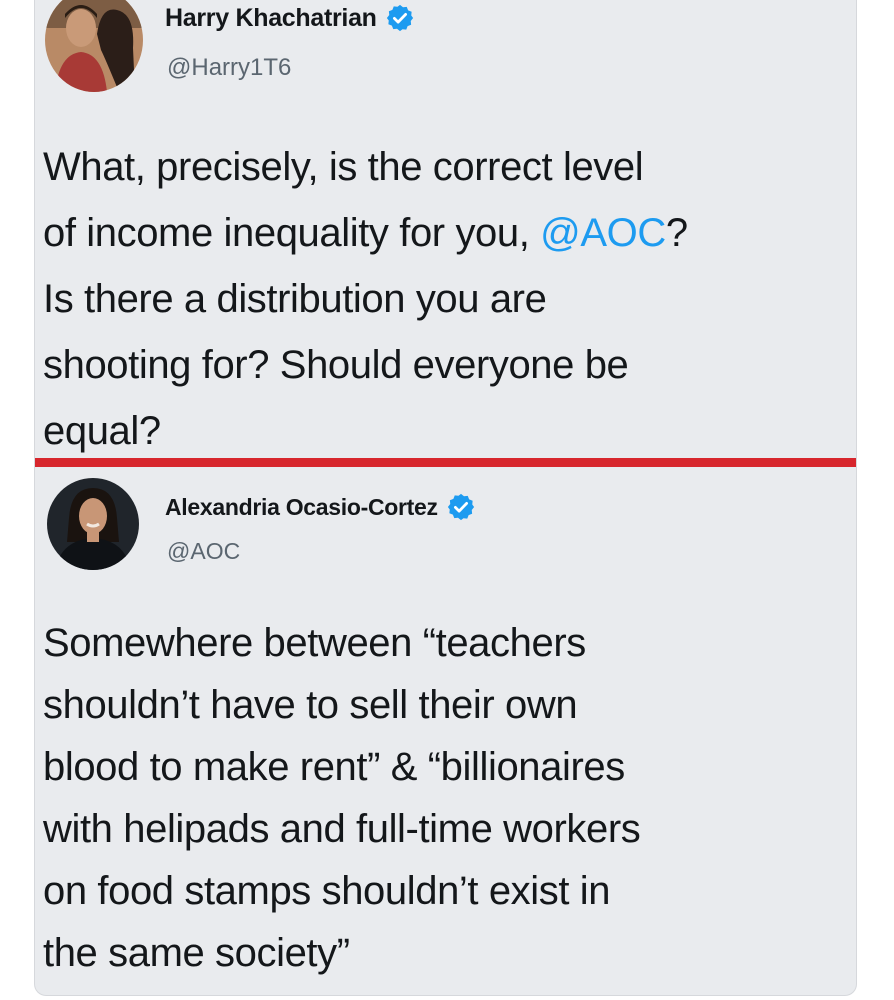  I want to click on mention-suffix: ?, so click(676, 233).